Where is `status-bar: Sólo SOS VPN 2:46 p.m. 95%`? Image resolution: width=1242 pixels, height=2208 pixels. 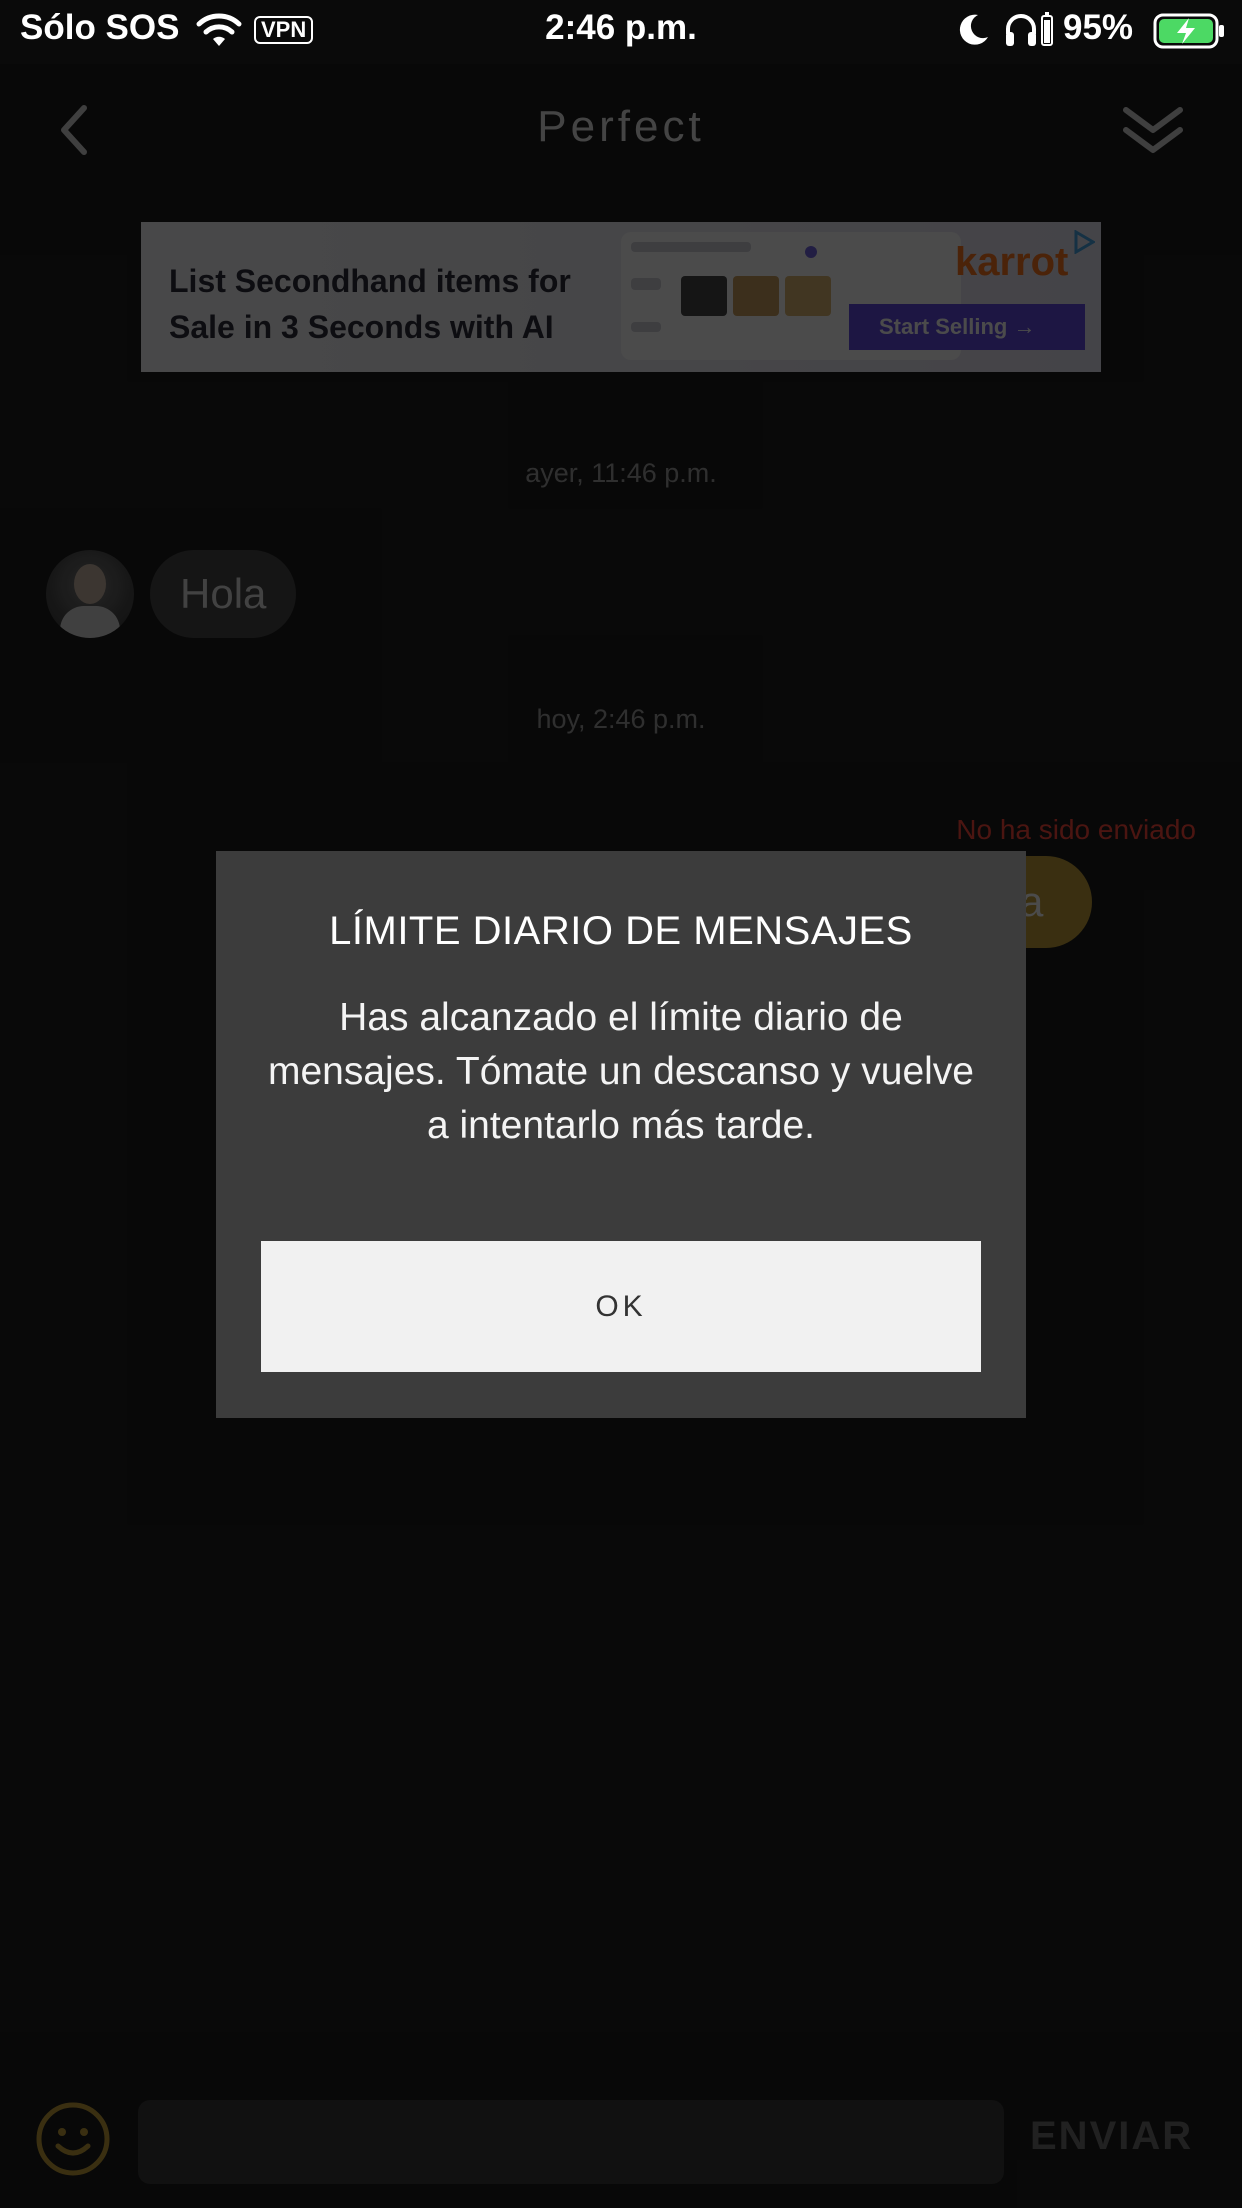 status-bar: Sólo SOS VPN 2:46 p.m. 95% is located at coordinates (621, 32).